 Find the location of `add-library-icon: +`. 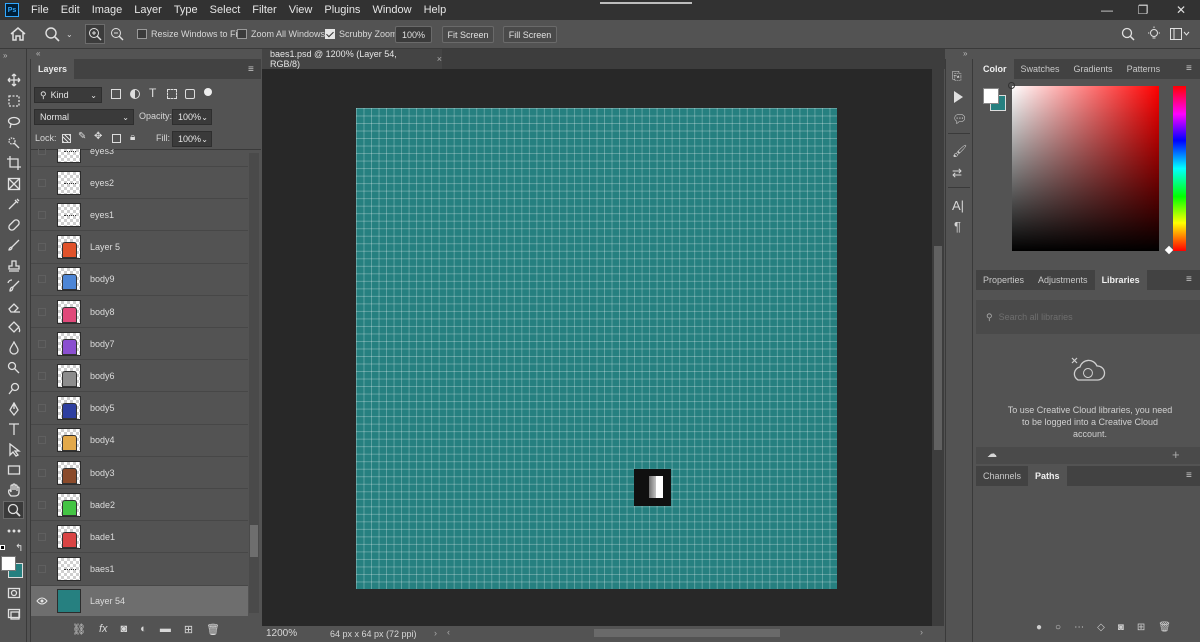

add-library-icon: + is located at coordinates (1176, 454).